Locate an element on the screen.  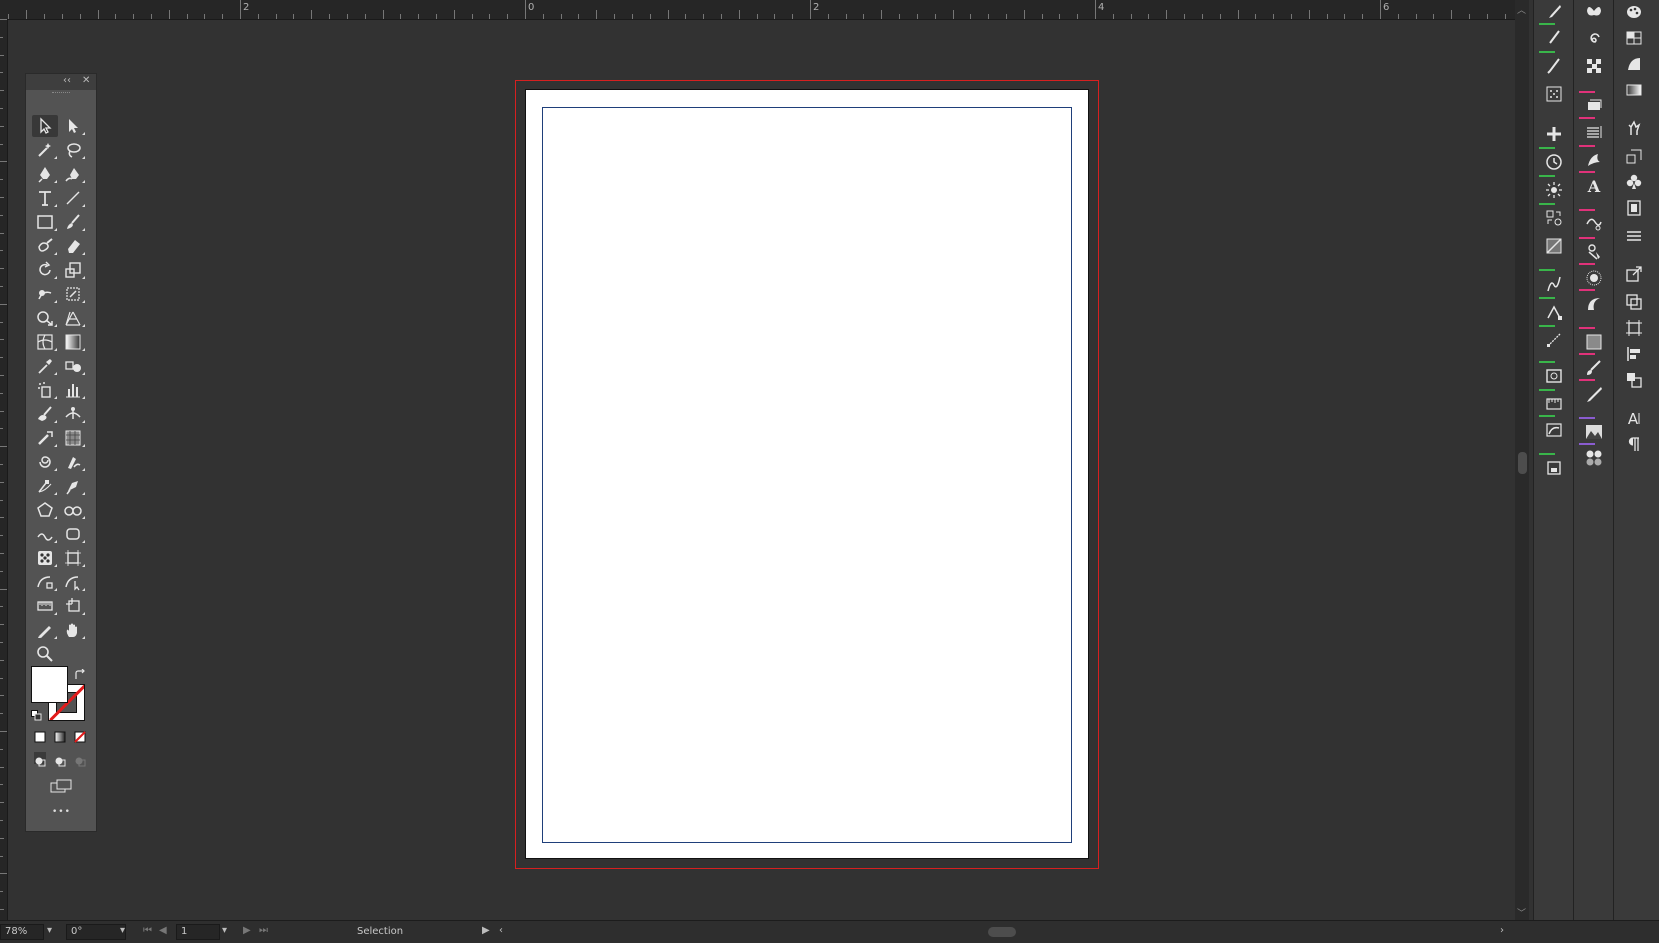
pencil-tool is located at coordinates (45, 630).